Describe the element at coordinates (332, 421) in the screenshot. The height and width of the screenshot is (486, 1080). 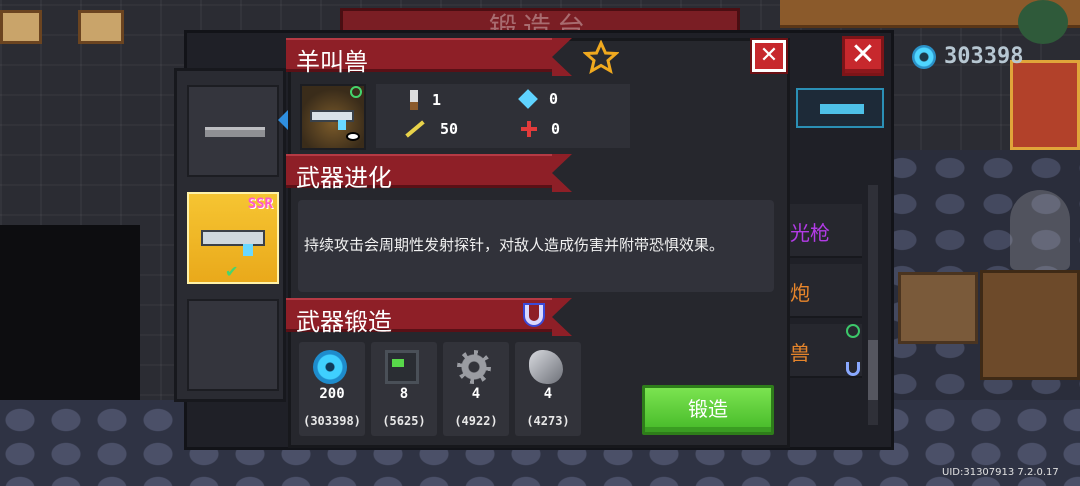
I see `material-owned: (303398)` at that location.